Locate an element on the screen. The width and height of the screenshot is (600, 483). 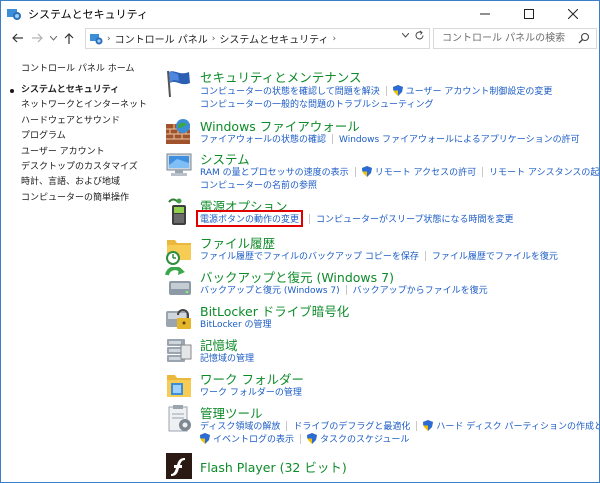
search-icon is located at coordinates (584, 38).